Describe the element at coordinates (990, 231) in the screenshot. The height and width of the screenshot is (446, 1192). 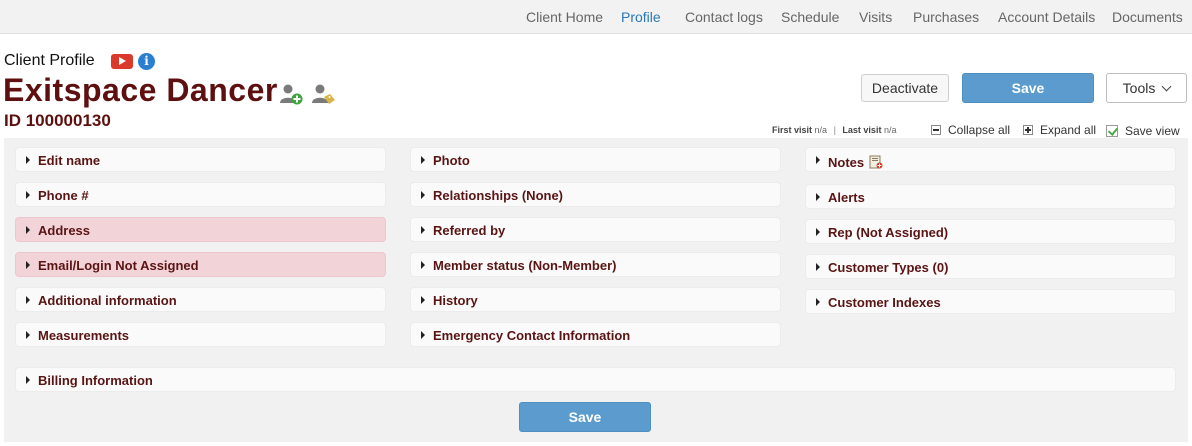
I see `section-rep: Rep (Not Assigned)` at that location.